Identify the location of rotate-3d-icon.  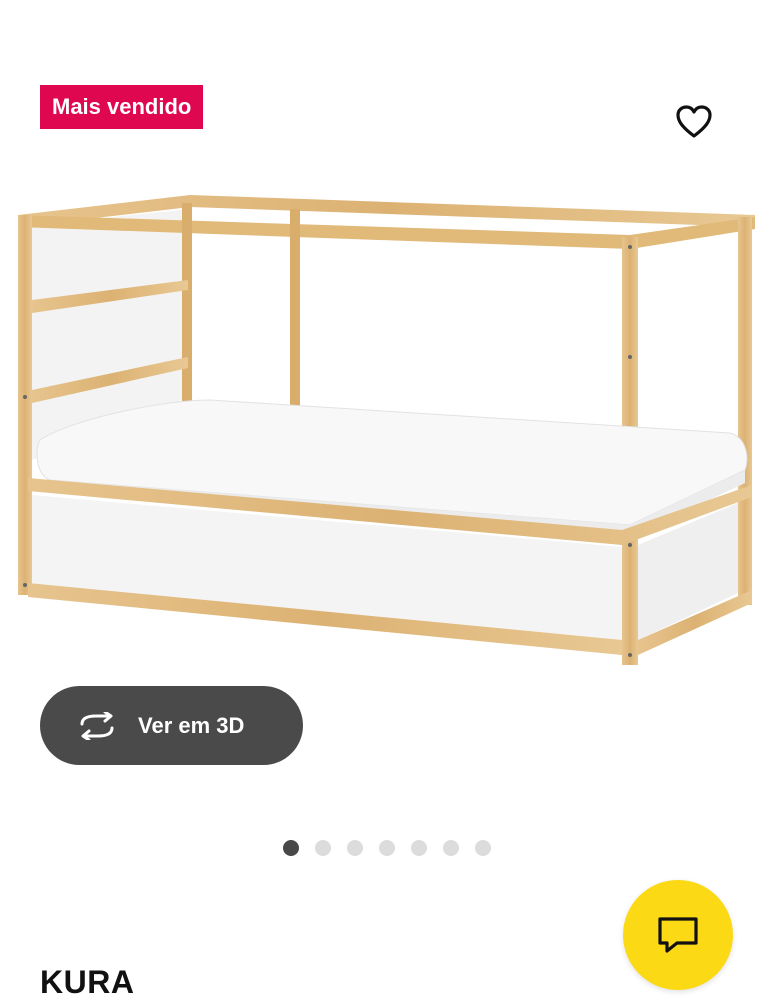
(97, 725).